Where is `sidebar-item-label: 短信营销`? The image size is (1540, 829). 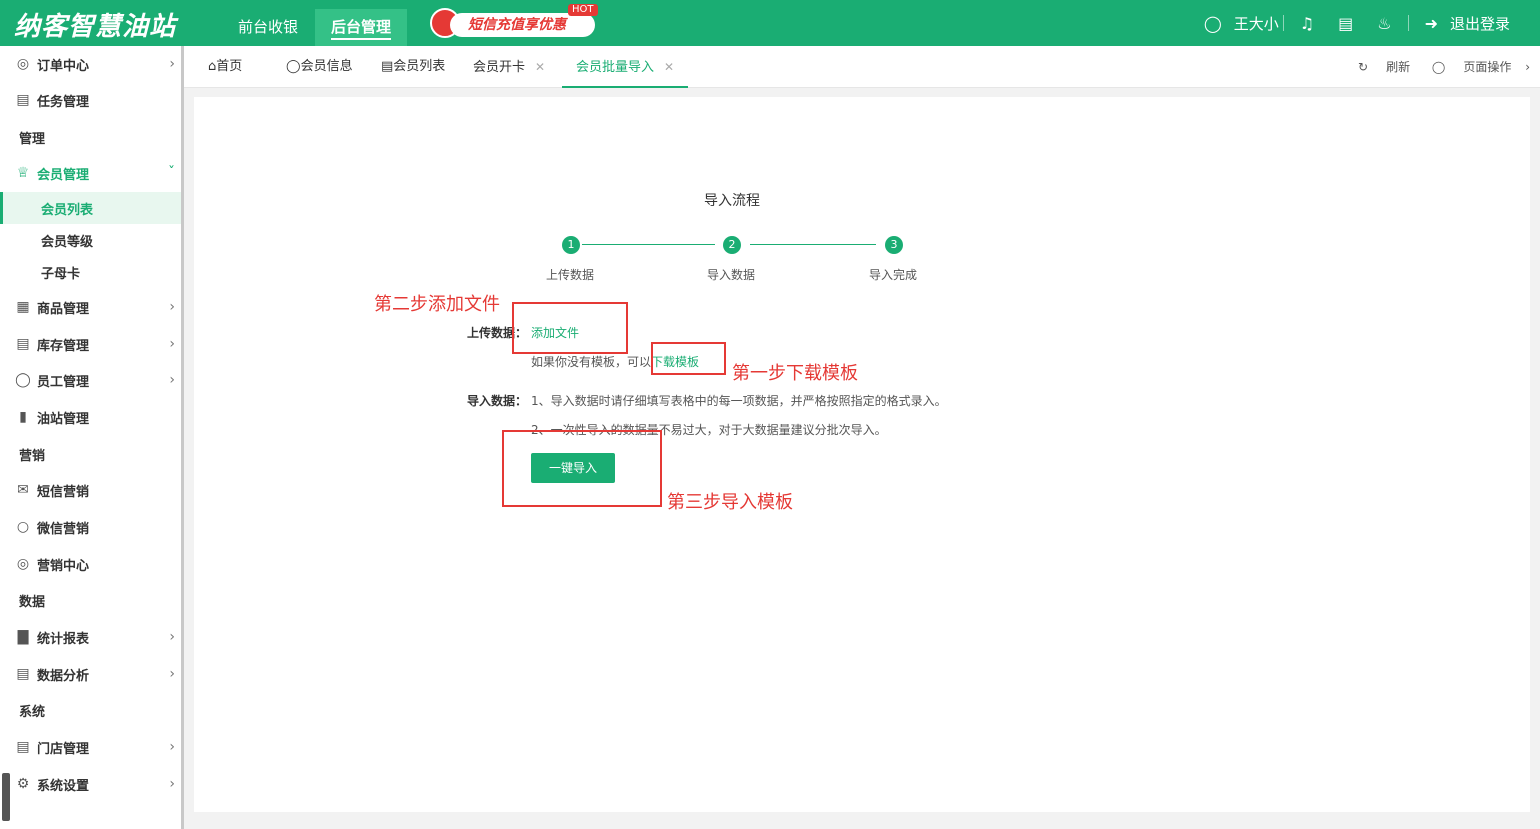
sidebar-item-label: 短信营销 is located at coordinates (63, 492).